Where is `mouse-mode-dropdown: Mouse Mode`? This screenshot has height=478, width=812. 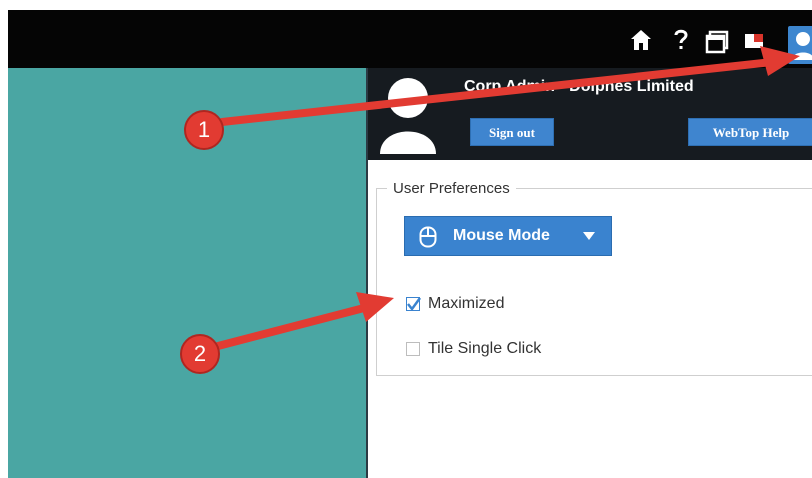 mouse-mode-dropdown: Mouse Mode is located at coordinates (508, 236).